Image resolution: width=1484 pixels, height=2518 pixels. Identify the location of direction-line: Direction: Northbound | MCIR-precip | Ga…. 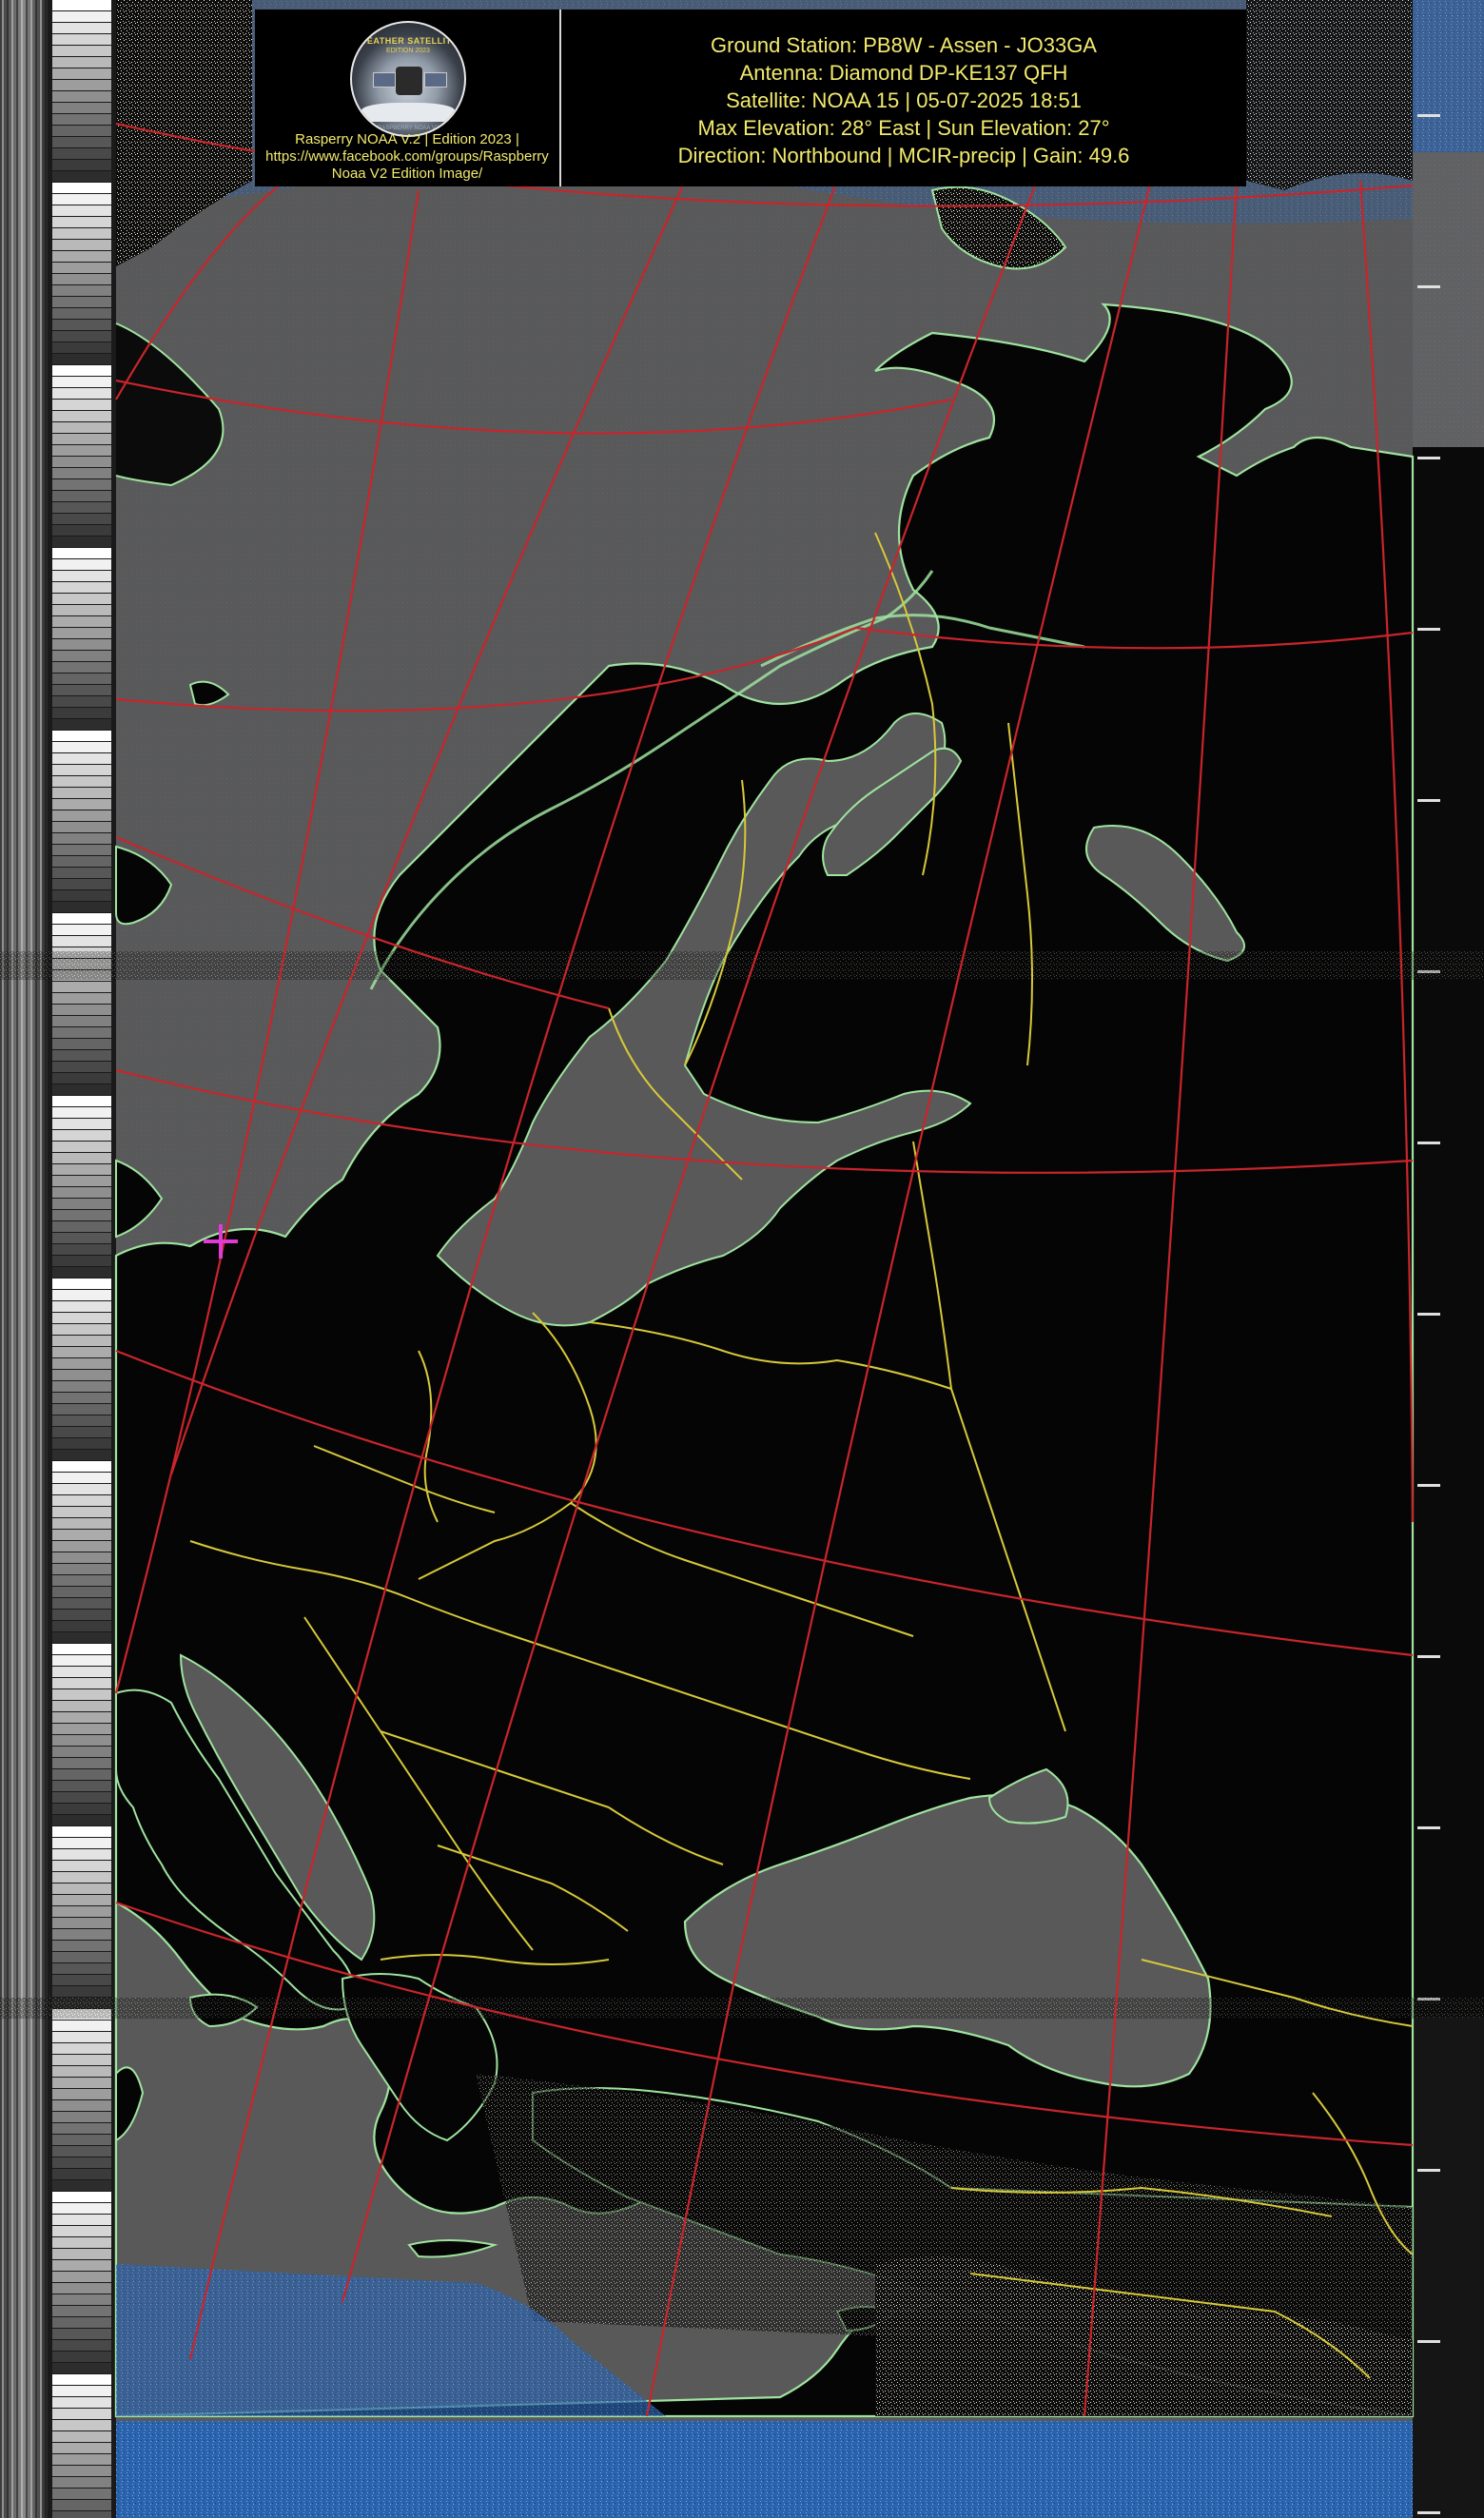
(903, 155).